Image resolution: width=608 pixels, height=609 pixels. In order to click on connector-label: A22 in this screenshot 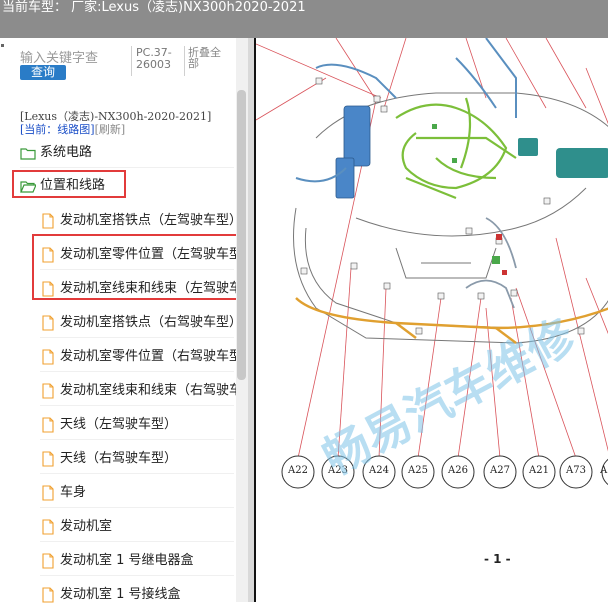, I will do `click(298, 470)`.